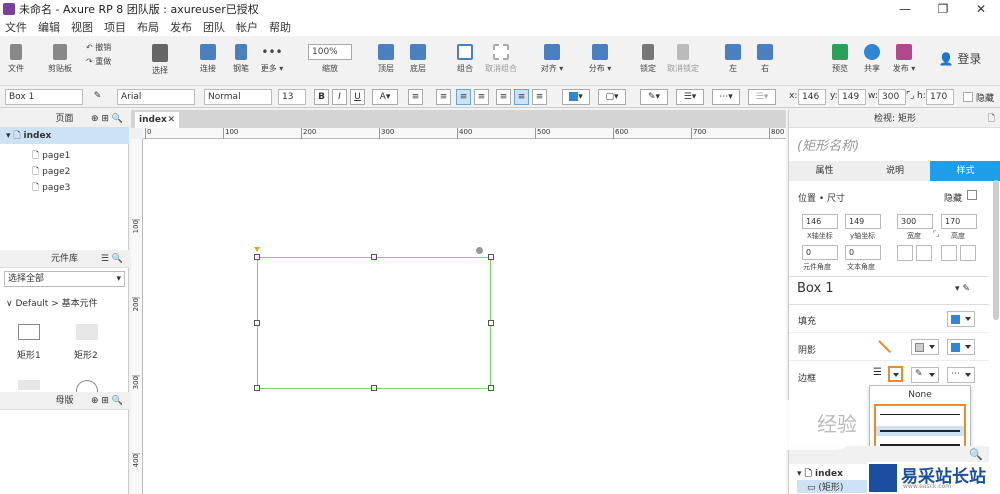  What do you see at coordinates (479, 250) in the screenshot?
I see `rotate-handle` at bounding box center [479, 250].